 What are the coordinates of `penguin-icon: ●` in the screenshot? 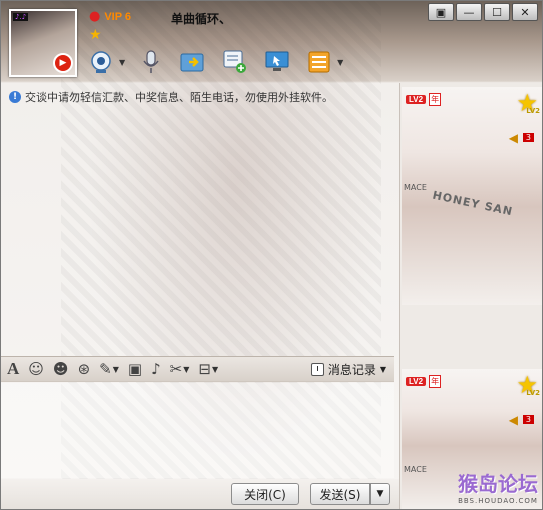 It's located at (95, 16).